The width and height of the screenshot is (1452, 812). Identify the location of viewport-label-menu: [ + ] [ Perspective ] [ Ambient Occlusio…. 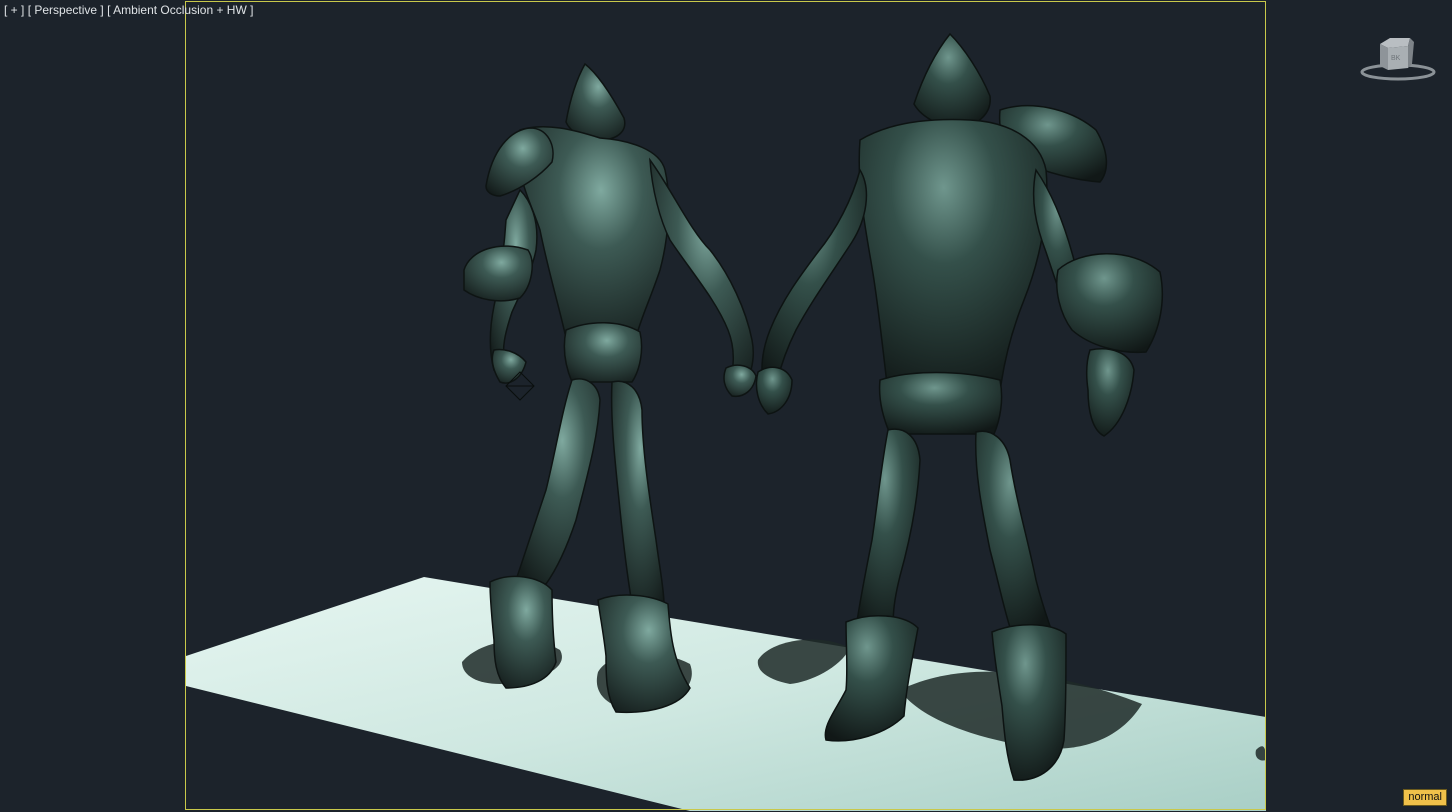
(128, 10).